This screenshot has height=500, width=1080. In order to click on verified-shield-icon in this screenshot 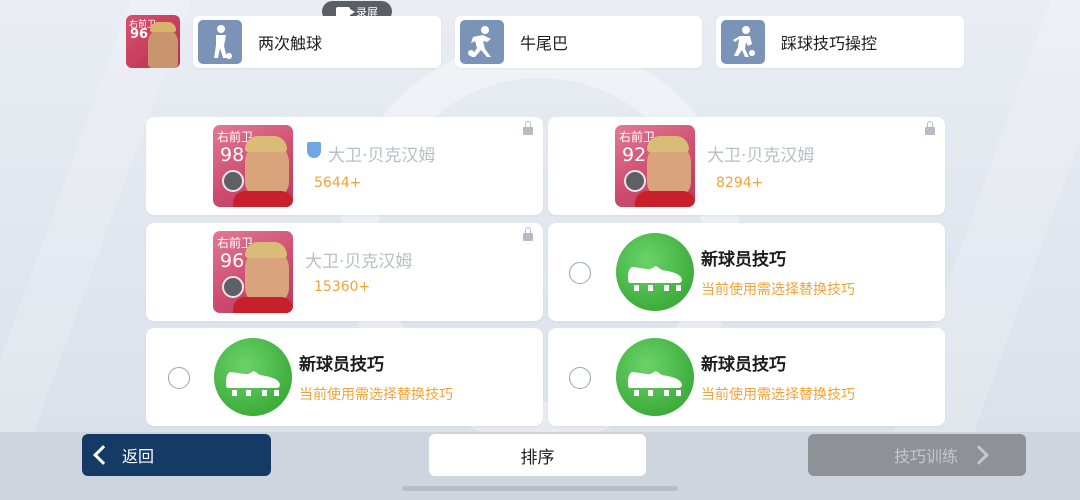, I will do `click(314, 150)`.